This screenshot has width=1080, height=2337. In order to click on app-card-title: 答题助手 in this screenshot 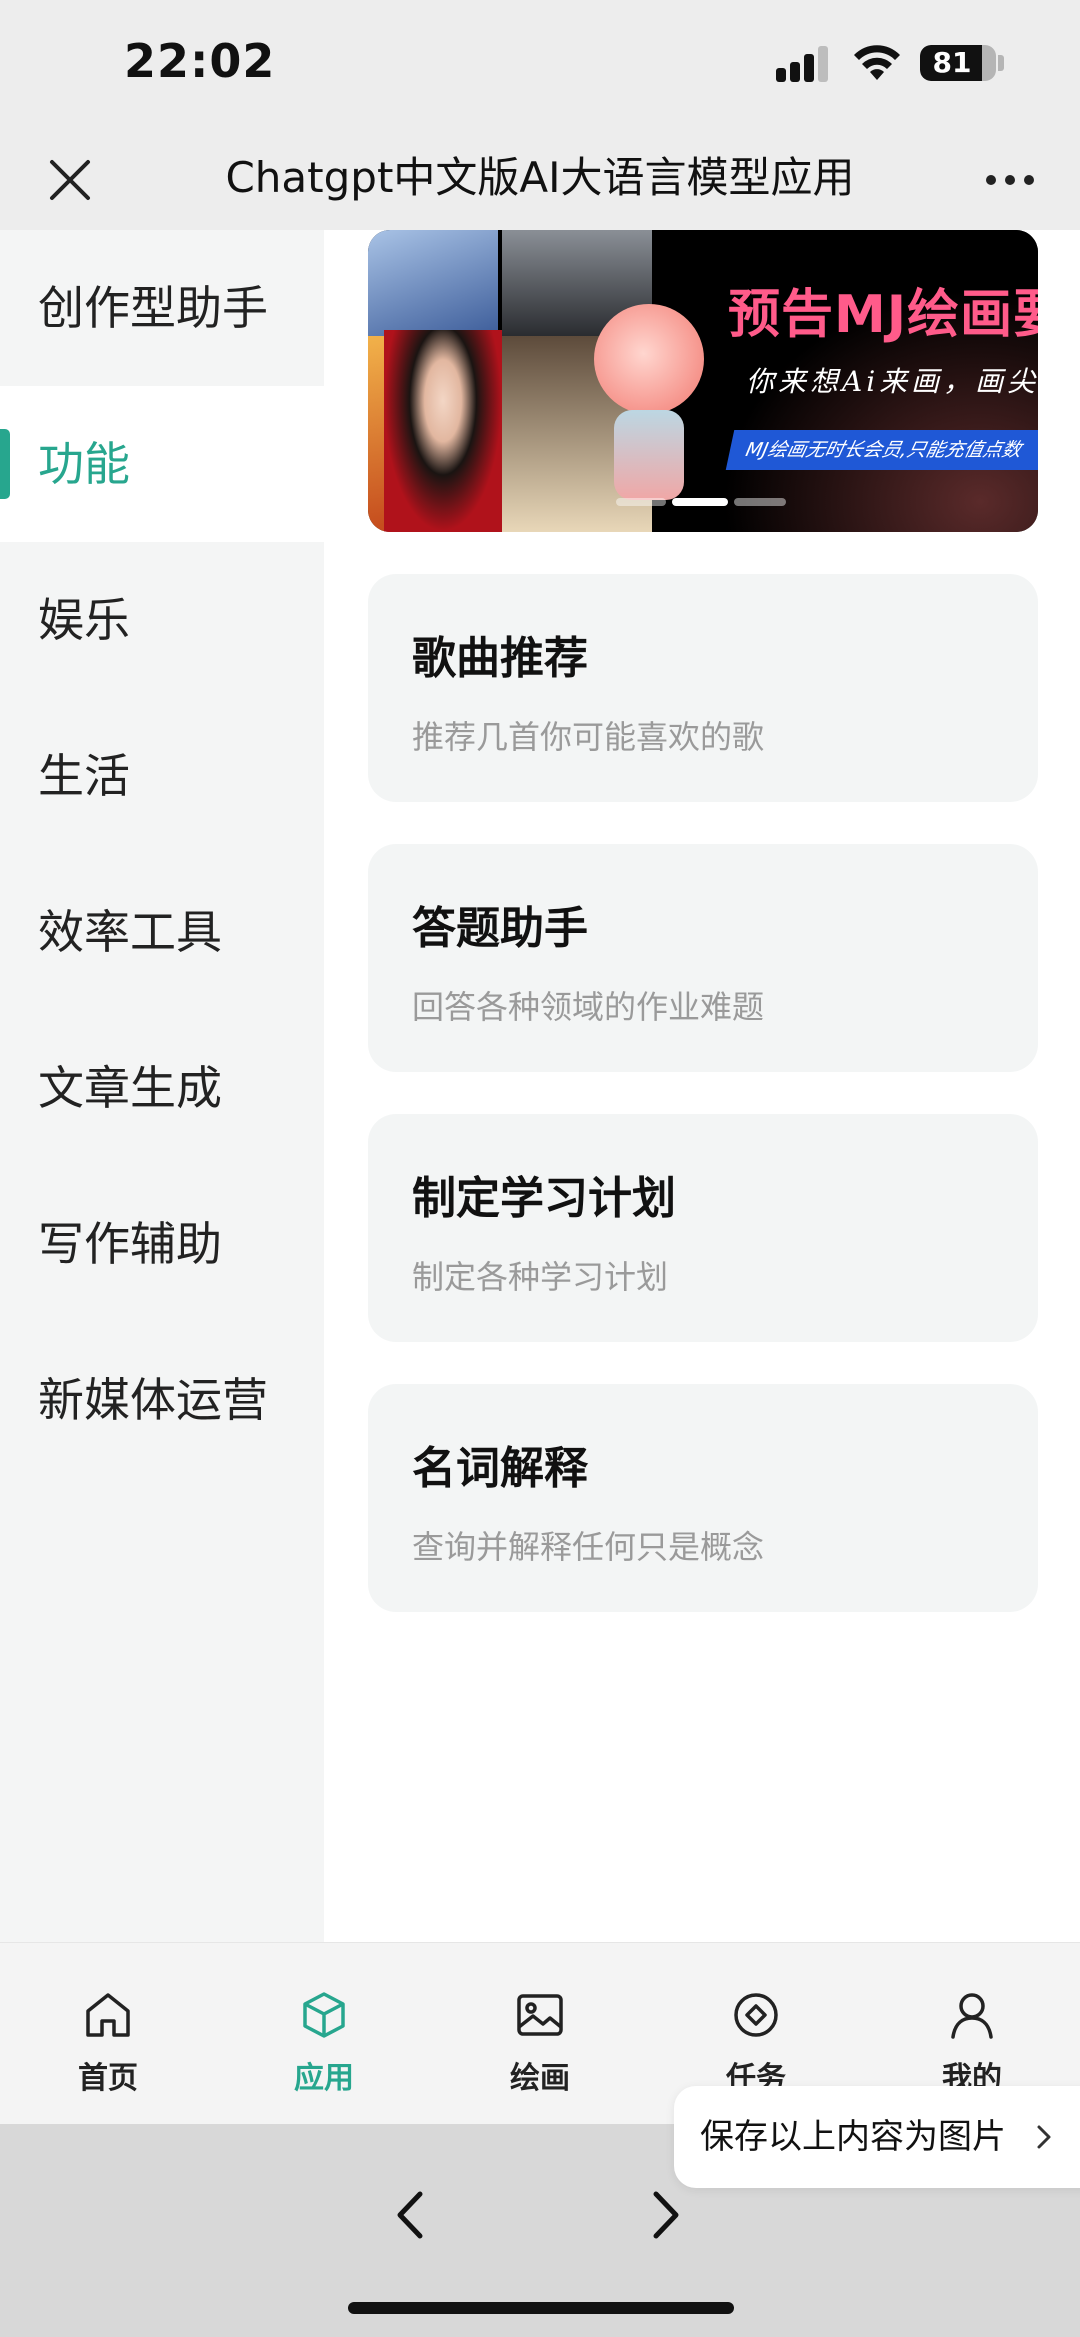, I will do `click(500, 928)`.